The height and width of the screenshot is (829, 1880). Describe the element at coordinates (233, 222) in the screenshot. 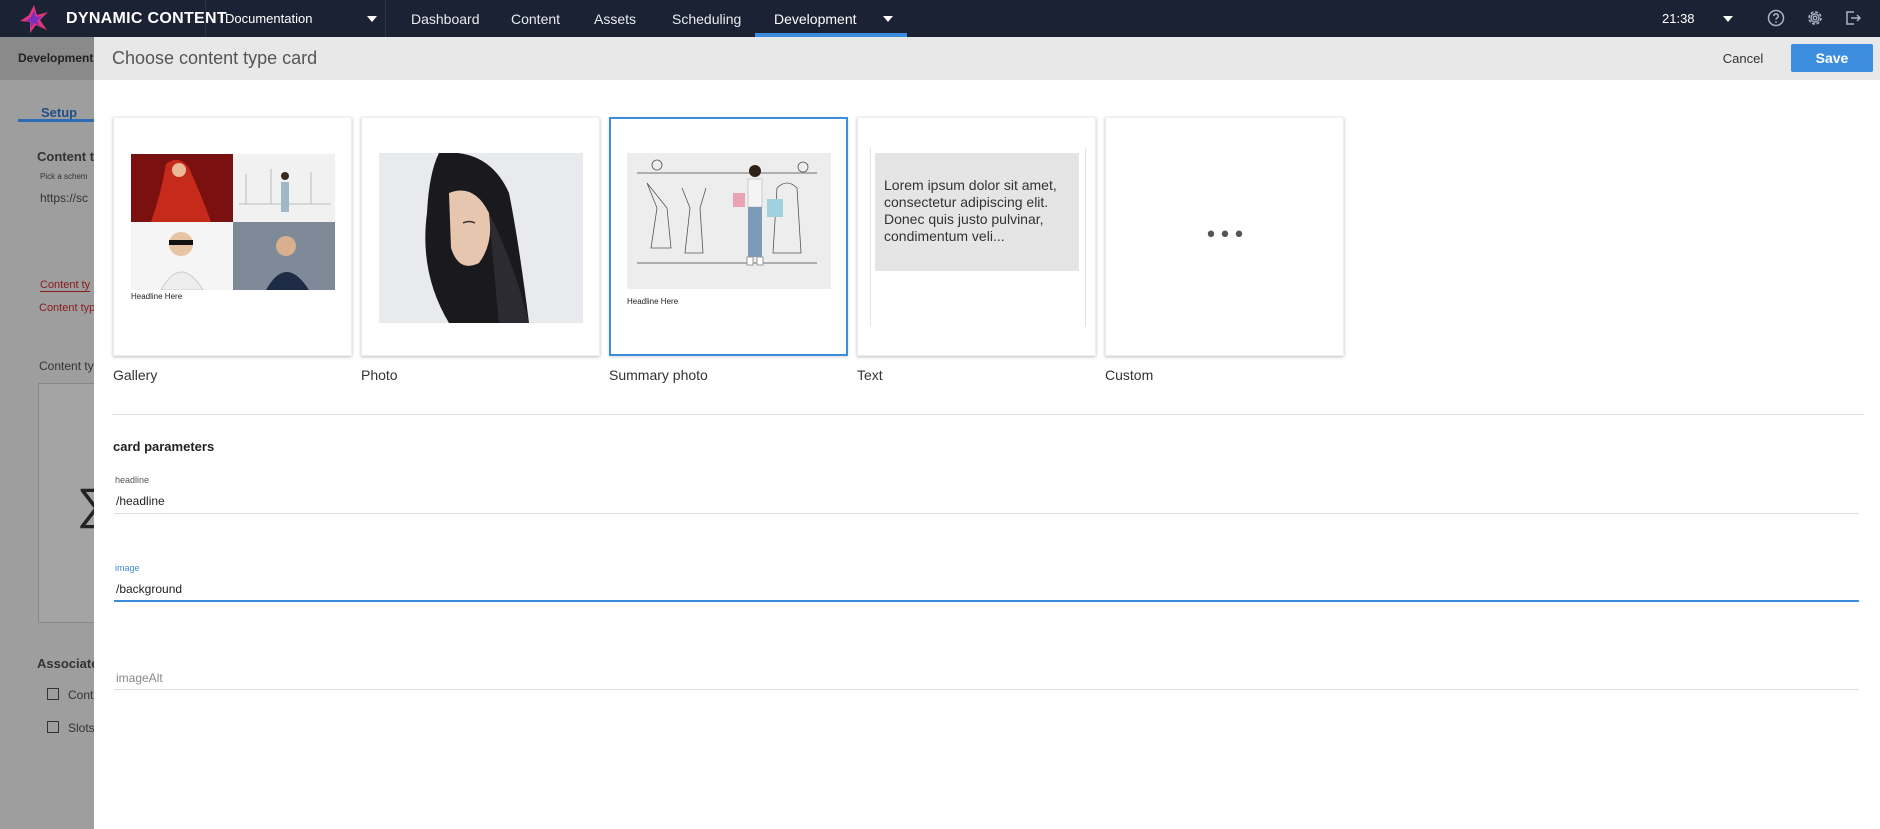

I see `gallery-thumbnail` at that location.